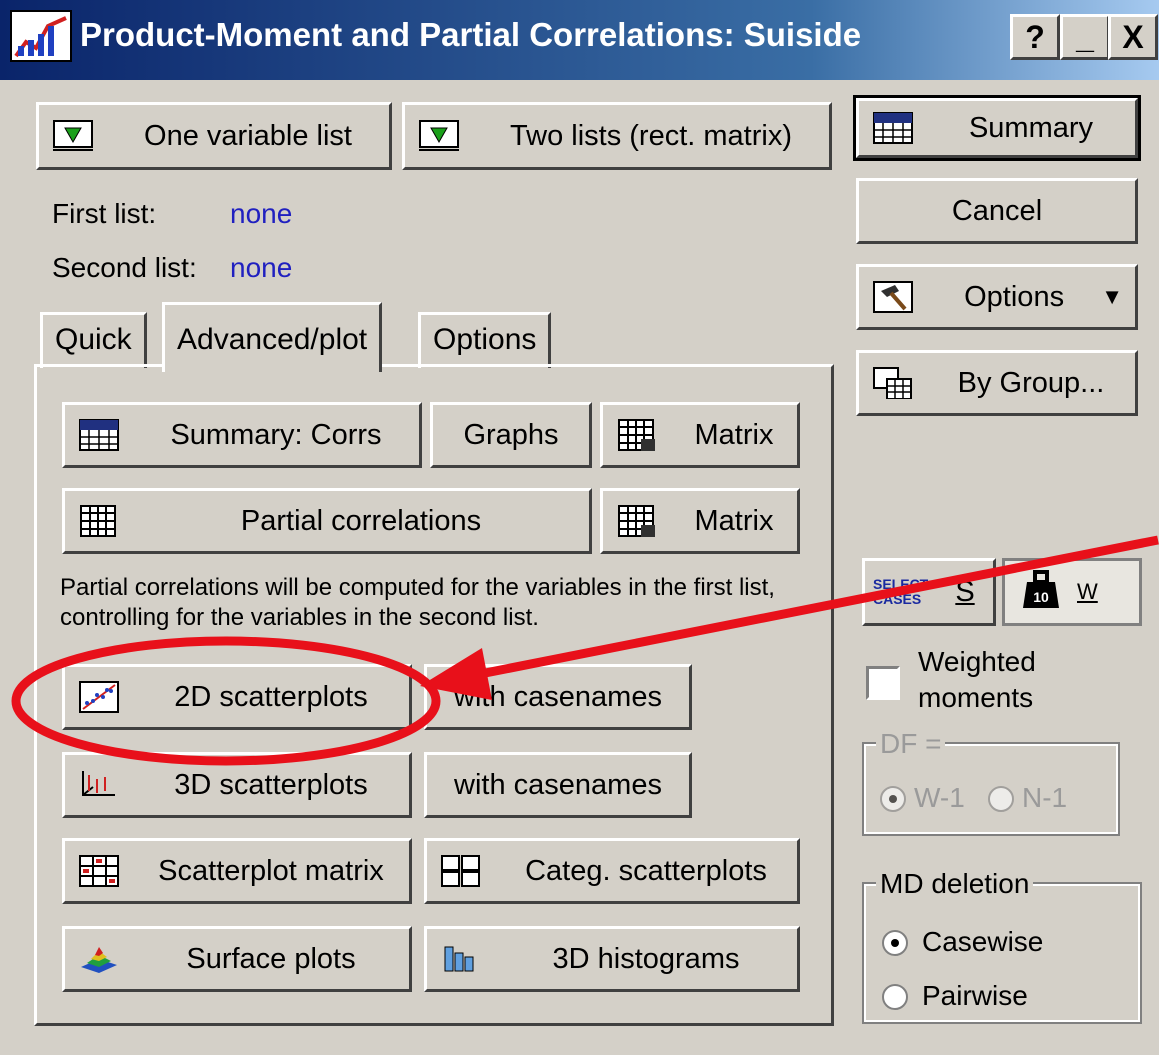  I want to click on 2d-scatterplots-button: 2D scatterplots, so click(237, 697).